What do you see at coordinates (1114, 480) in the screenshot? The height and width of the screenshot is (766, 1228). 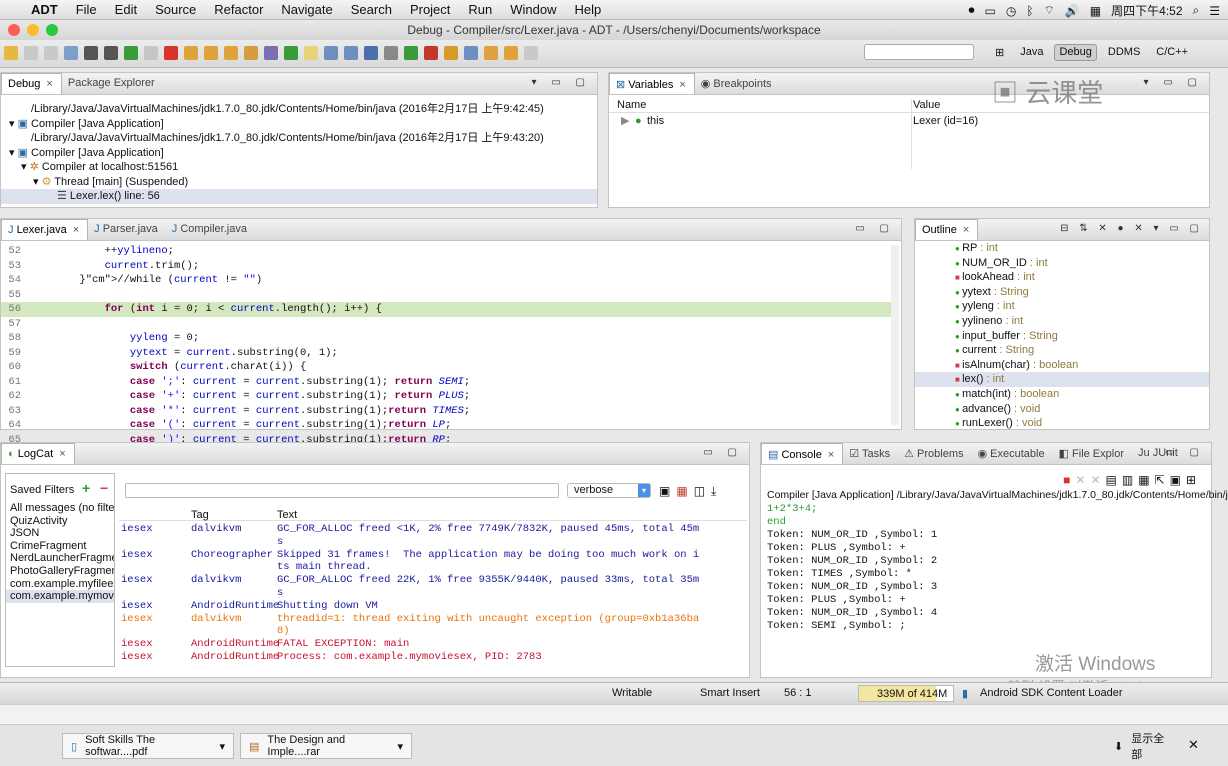 I see `clear-console-icon: ▤` at bounding box center [1114, 480].